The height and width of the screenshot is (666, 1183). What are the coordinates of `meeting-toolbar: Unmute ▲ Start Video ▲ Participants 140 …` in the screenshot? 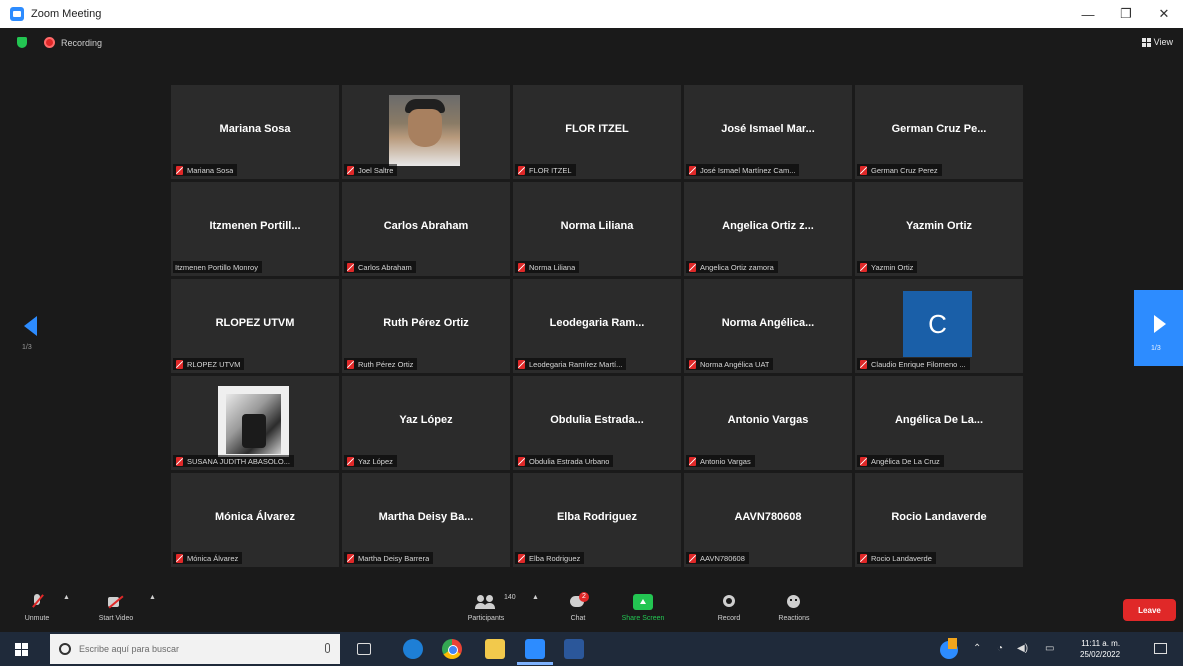 It's located at (591, 607).